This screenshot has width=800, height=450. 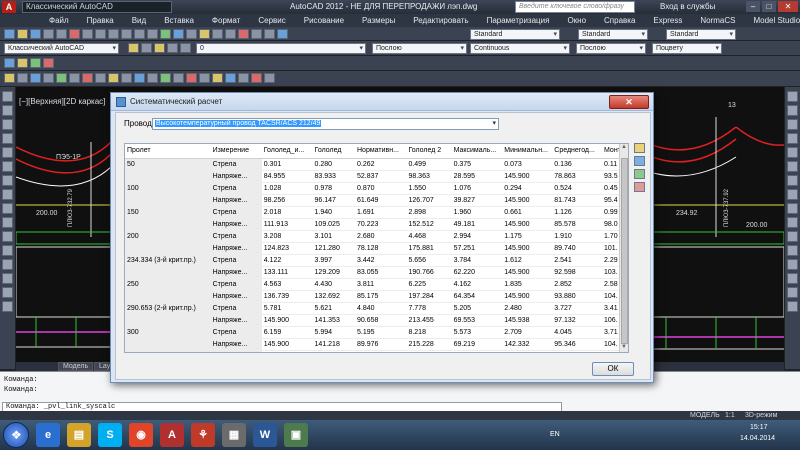 I want to click on paste-icon, so click(x=113, y=34).